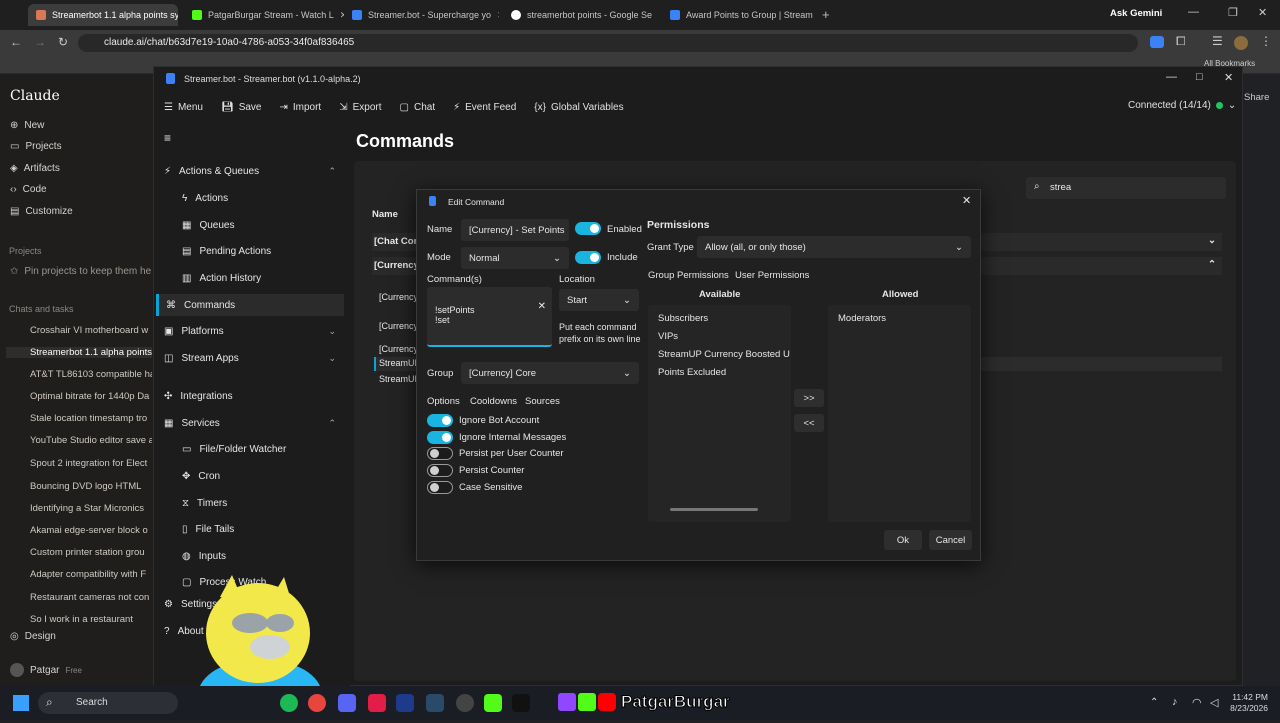 This screenshot has height=723, width=1280. I want to click on nav-stream-apps: ◫ Stream Apps ⌄, so click(254, 358).